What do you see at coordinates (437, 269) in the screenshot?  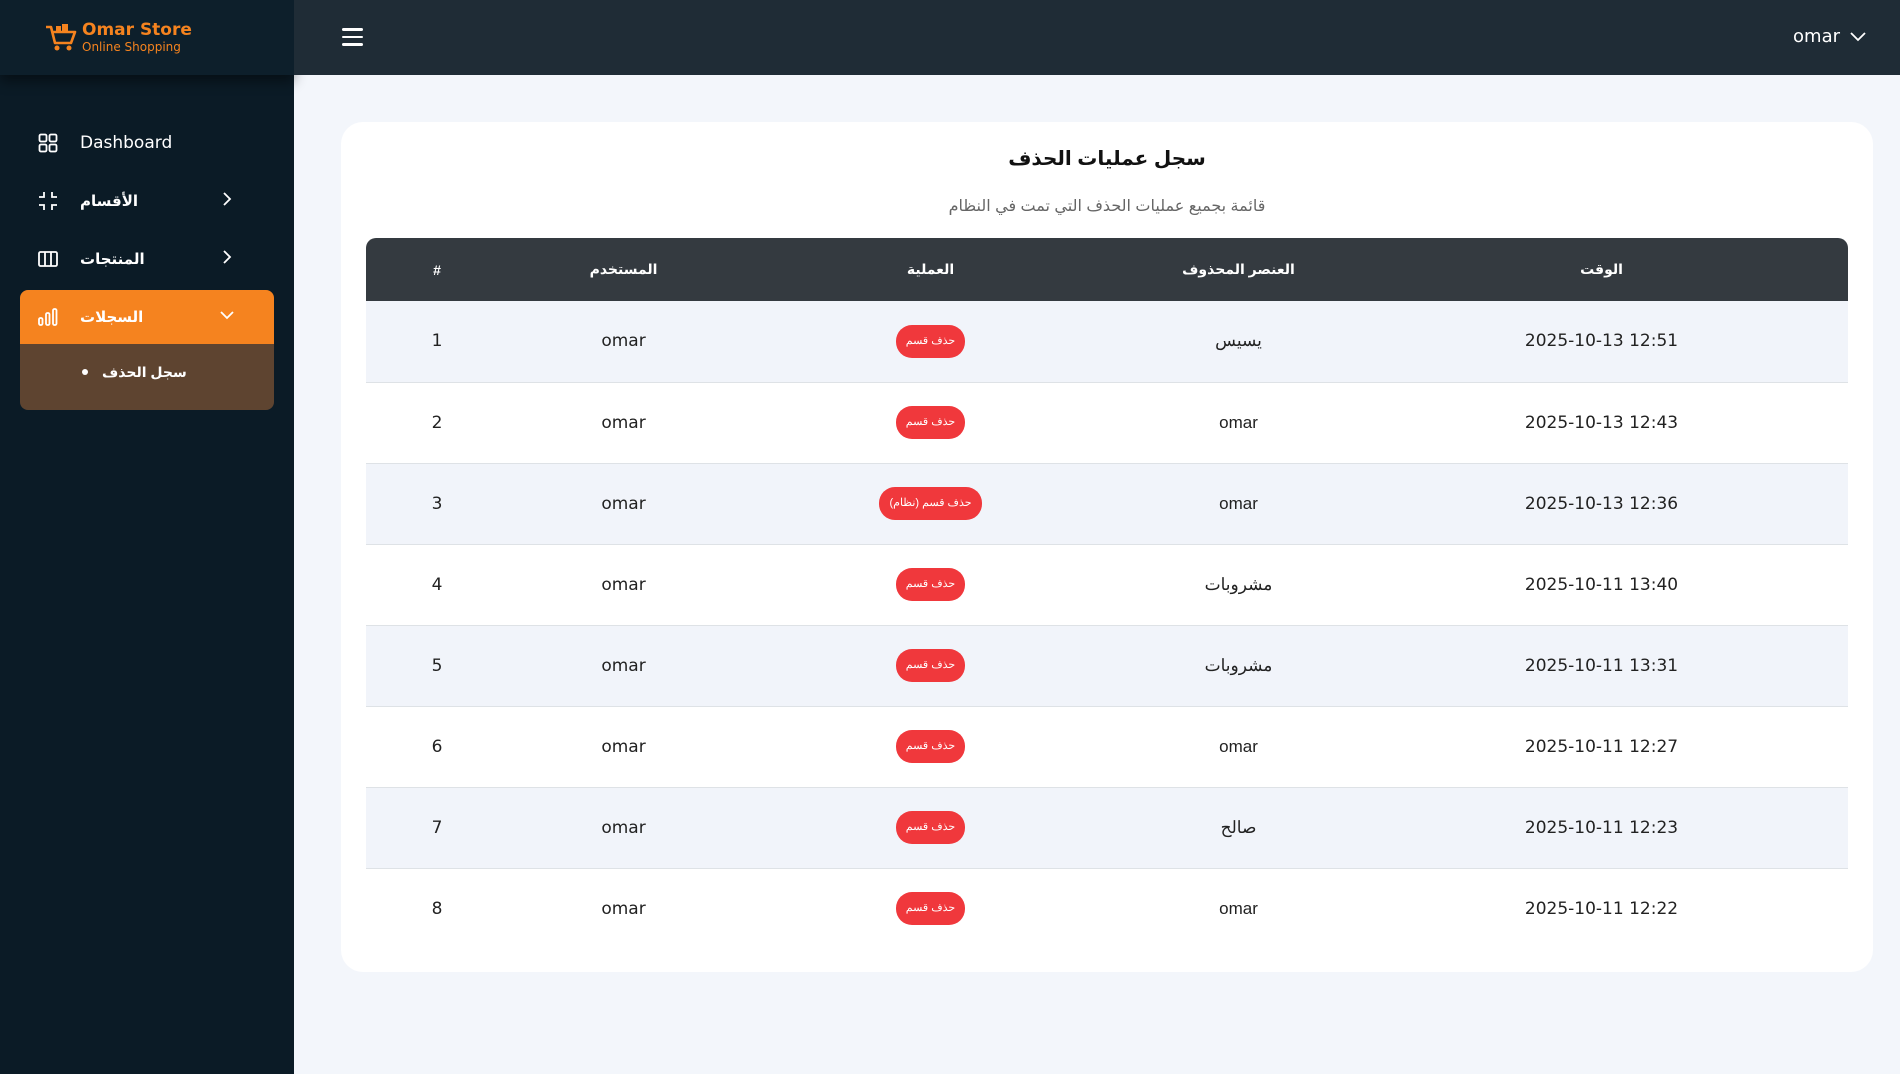 I see `column-header-index: #` at bounding box center [437, 269].